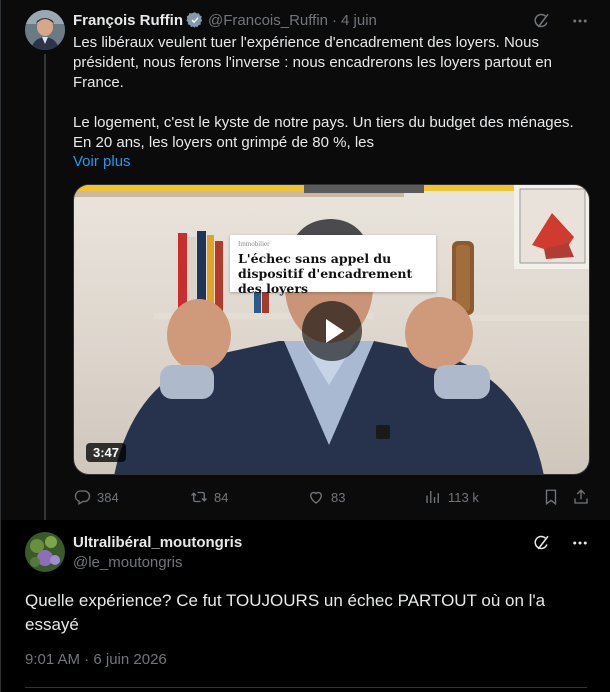 This screenshot has width=610, height=692. What do you see at coordinates (96, 659) in the screenshot?
I see `reply-timestamp: 9:01 AM · 6 juin 2026` at bounding box center [96, 659].